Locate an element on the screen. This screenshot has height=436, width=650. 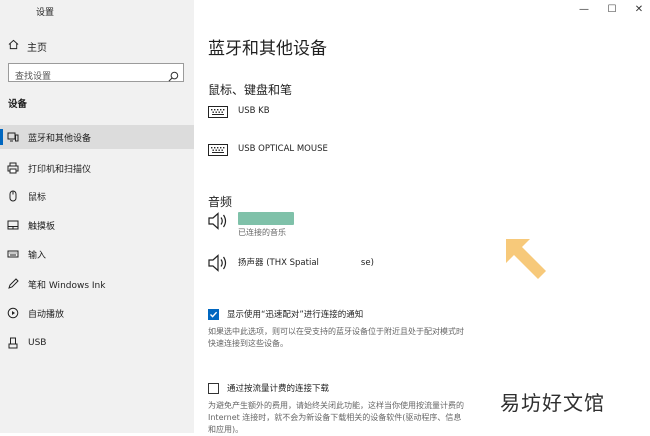
search-icon is located at coordinates (173, 76).